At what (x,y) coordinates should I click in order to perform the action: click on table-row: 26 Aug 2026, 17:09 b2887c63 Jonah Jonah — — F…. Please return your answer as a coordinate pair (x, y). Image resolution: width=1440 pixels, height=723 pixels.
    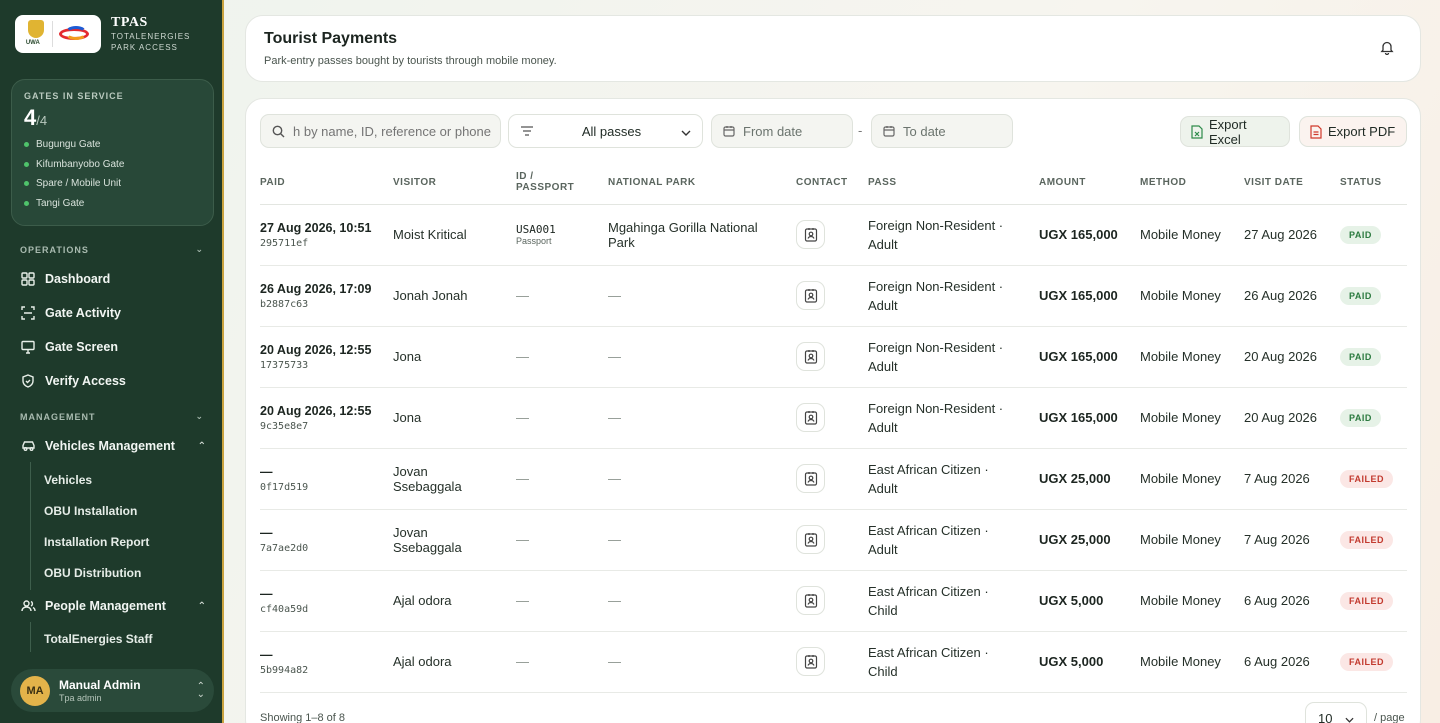
    Looking at the image, I should click on (833, 296).